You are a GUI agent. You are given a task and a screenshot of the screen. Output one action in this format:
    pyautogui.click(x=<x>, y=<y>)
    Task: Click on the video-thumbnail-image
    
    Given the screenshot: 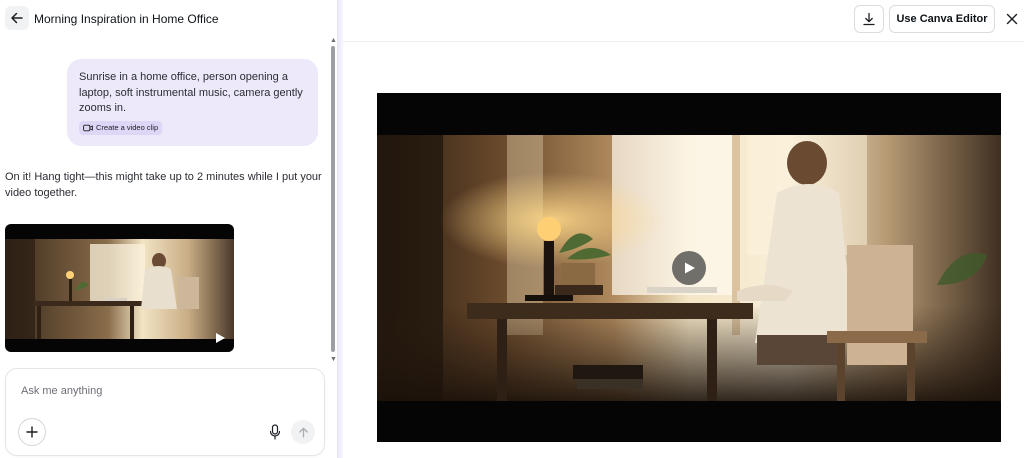 What is the action you would take?
    pyautogui.click(x=119, y=289)
    